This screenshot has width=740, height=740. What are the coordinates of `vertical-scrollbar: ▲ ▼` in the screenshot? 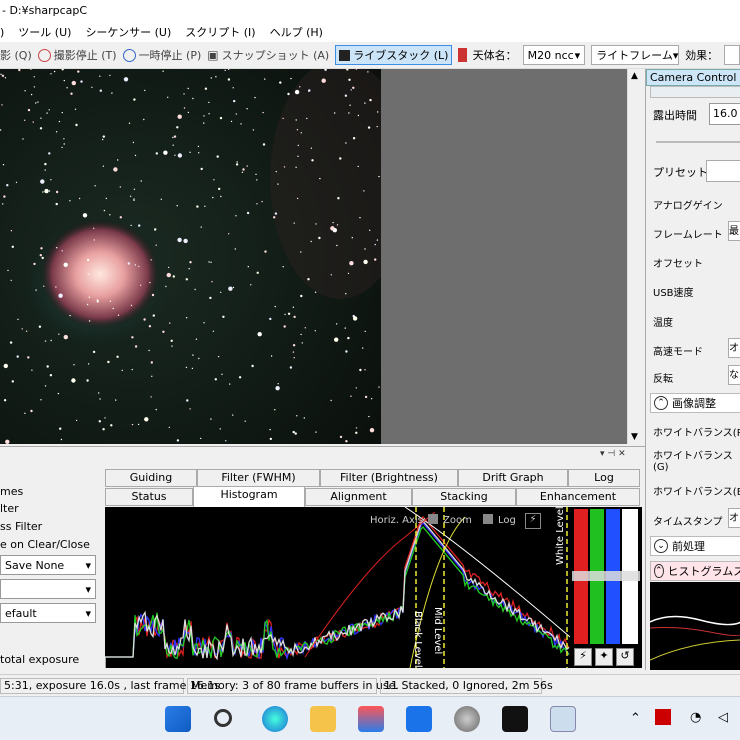 It's located at (635, 256).